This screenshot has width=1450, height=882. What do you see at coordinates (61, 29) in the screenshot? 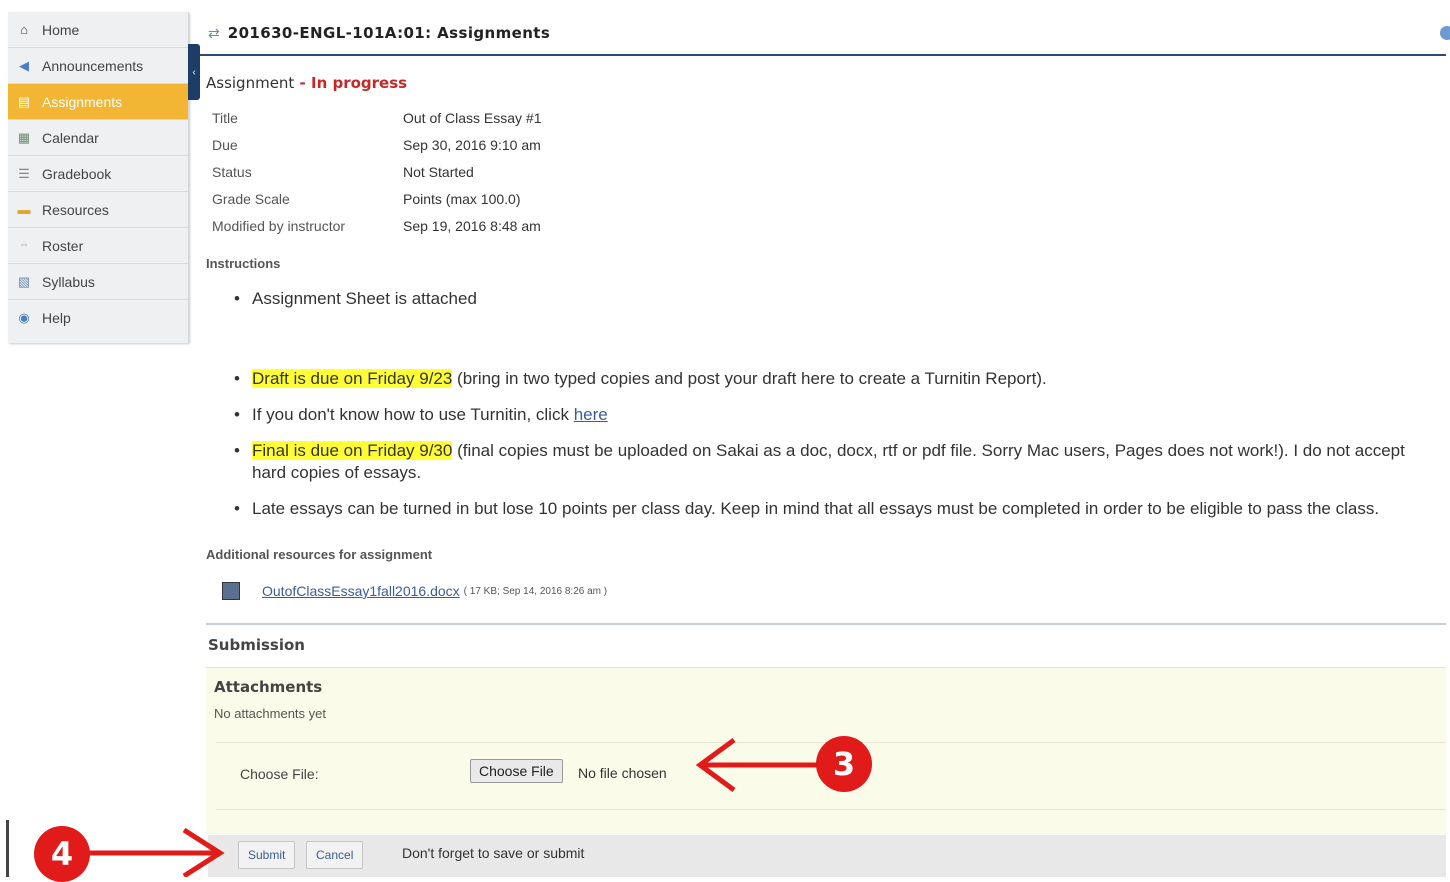
I see `sidebar-item-label: Home` at bounding box center [61, 29].